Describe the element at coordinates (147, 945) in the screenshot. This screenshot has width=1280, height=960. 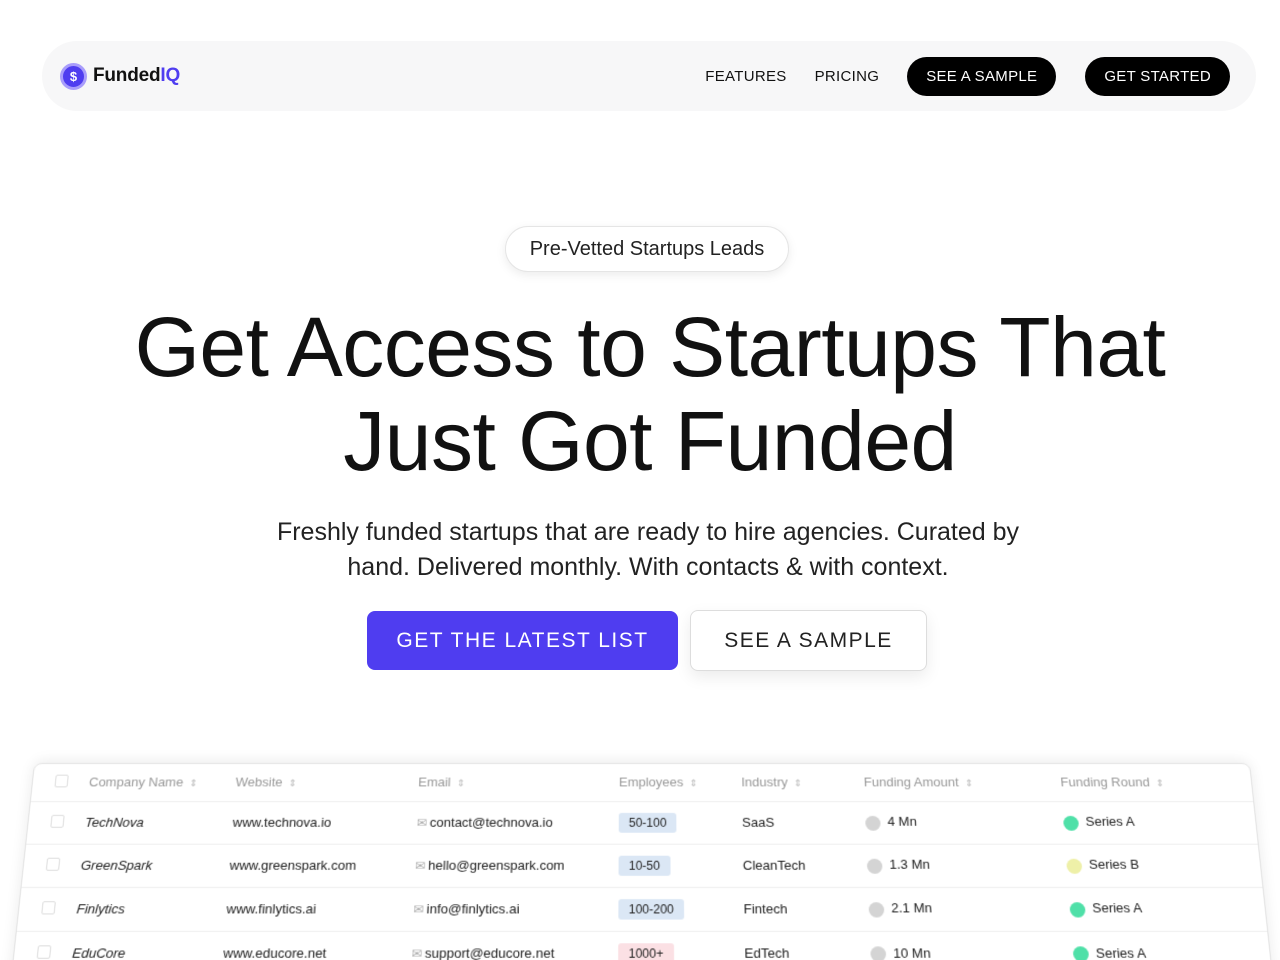
I see `company-name-cell: EduCore` at that location.